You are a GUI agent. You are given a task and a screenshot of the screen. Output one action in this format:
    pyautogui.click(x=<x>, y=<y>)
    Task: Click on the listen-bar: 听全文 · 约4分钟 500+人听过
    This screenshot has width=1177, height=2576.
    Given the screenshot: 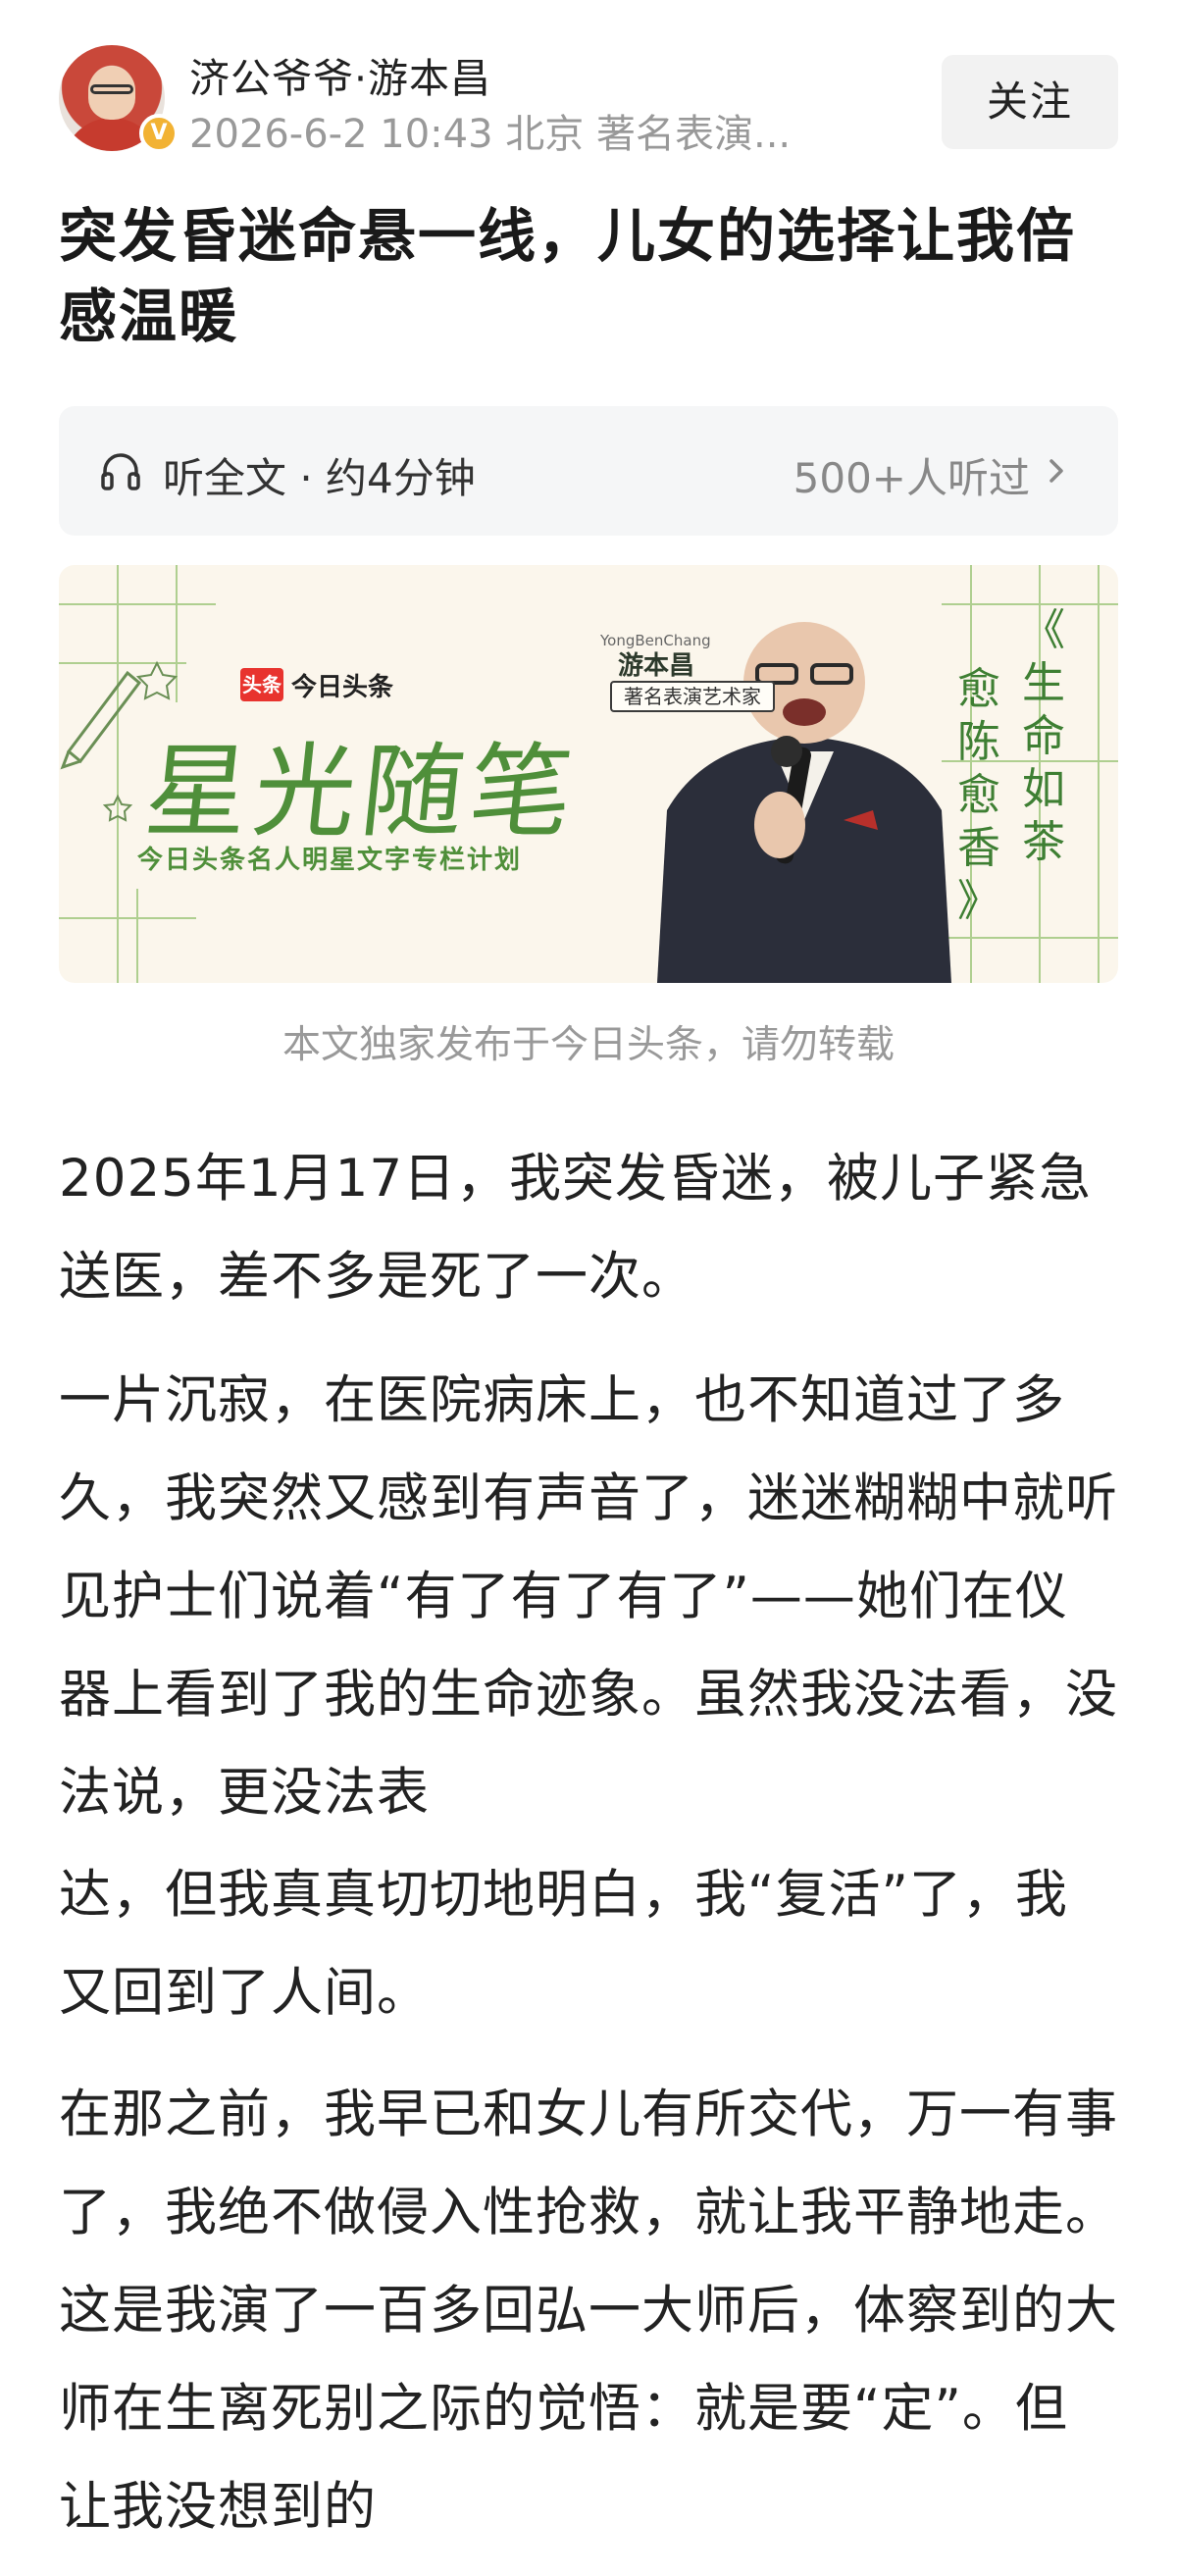 What is the action you would take?
    pyautogui.click(x=588, y=471)
    